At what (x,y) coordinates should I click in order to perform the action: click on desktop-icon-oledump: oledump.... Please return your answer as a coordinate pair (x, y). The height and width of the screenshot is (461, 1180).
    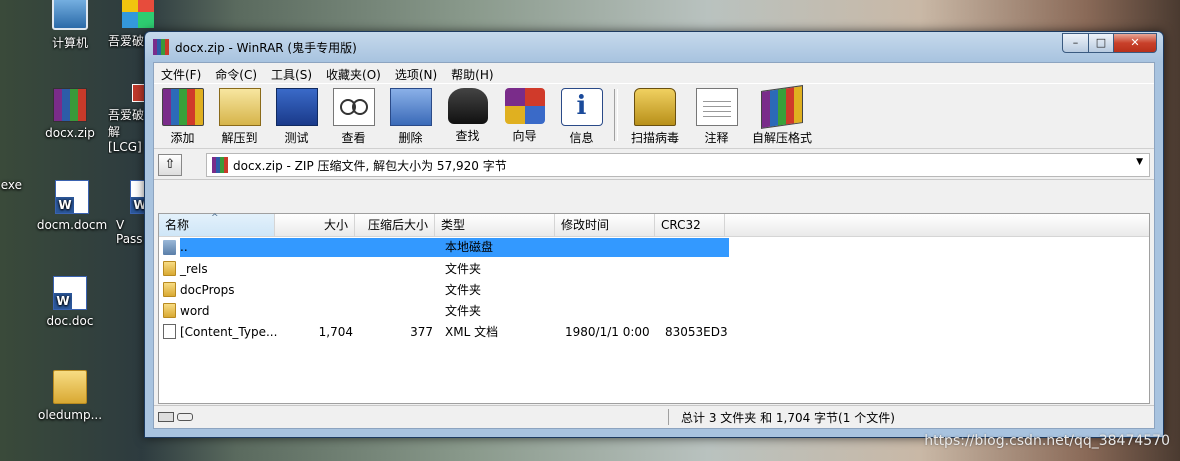
    Looking at the image, I should click on (70, 396).